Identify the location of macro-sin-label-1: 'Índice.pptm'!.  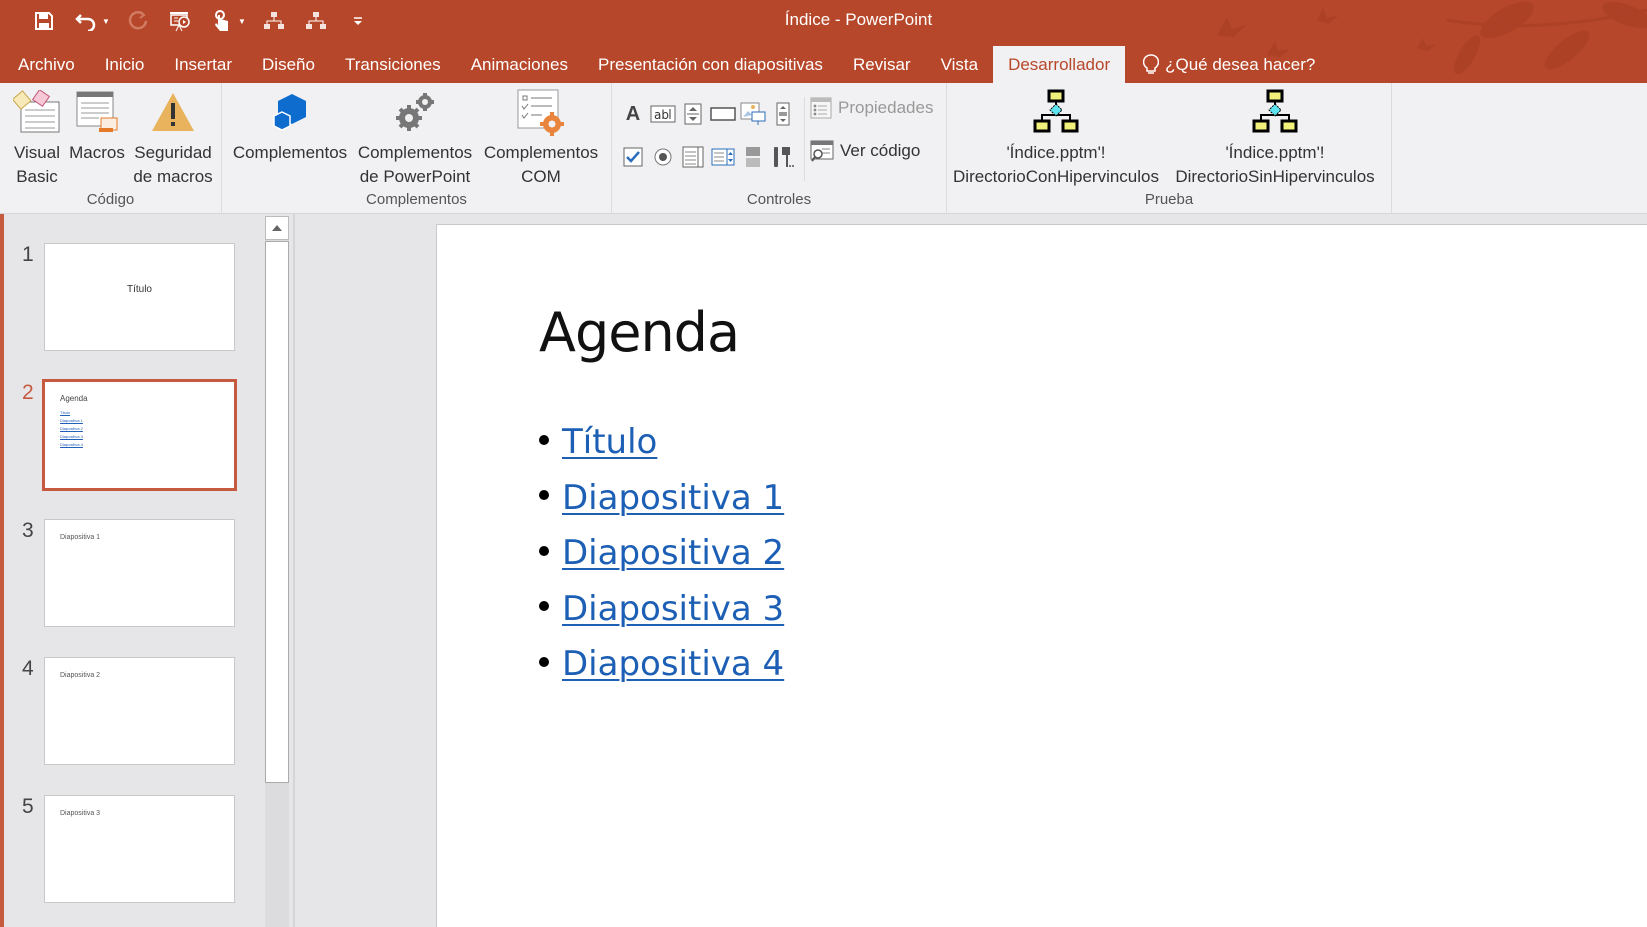
(1275, 152).